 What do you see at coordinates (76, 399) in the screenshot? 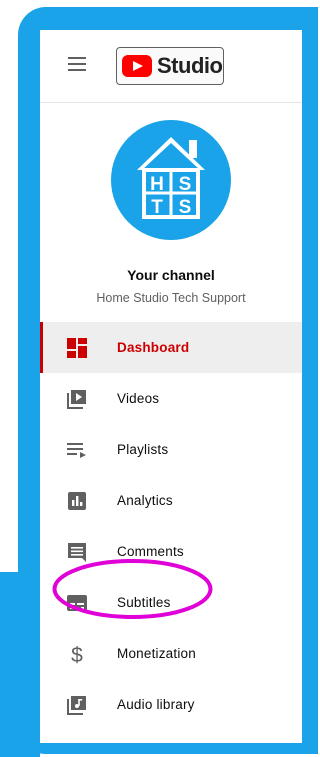
I see `video-icon` at bounding box center [76, 399].